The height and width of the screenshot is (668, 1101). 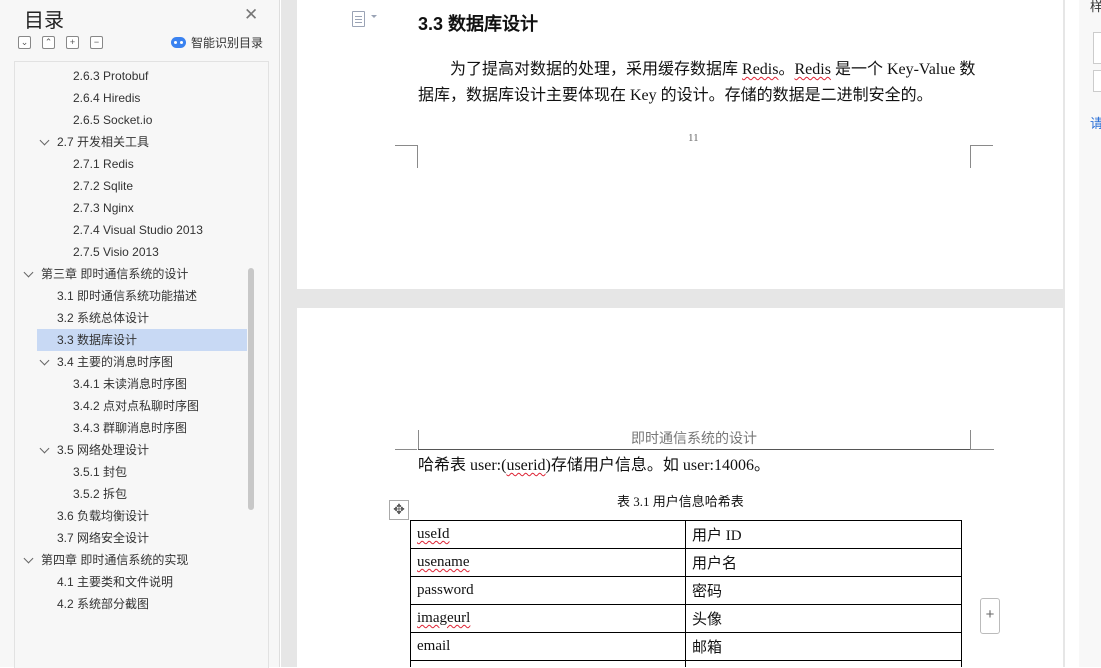 What do you see at coordinates (548, 663) in the screenshot?
I see `field-name-cell` at bounding box center [548, 663].